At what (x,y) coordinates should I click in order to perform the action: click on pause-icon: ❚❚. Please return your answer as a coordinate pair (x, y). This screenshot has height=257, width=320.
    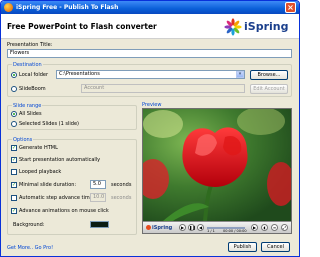
    Looking at the image, I should click on (192, 227).